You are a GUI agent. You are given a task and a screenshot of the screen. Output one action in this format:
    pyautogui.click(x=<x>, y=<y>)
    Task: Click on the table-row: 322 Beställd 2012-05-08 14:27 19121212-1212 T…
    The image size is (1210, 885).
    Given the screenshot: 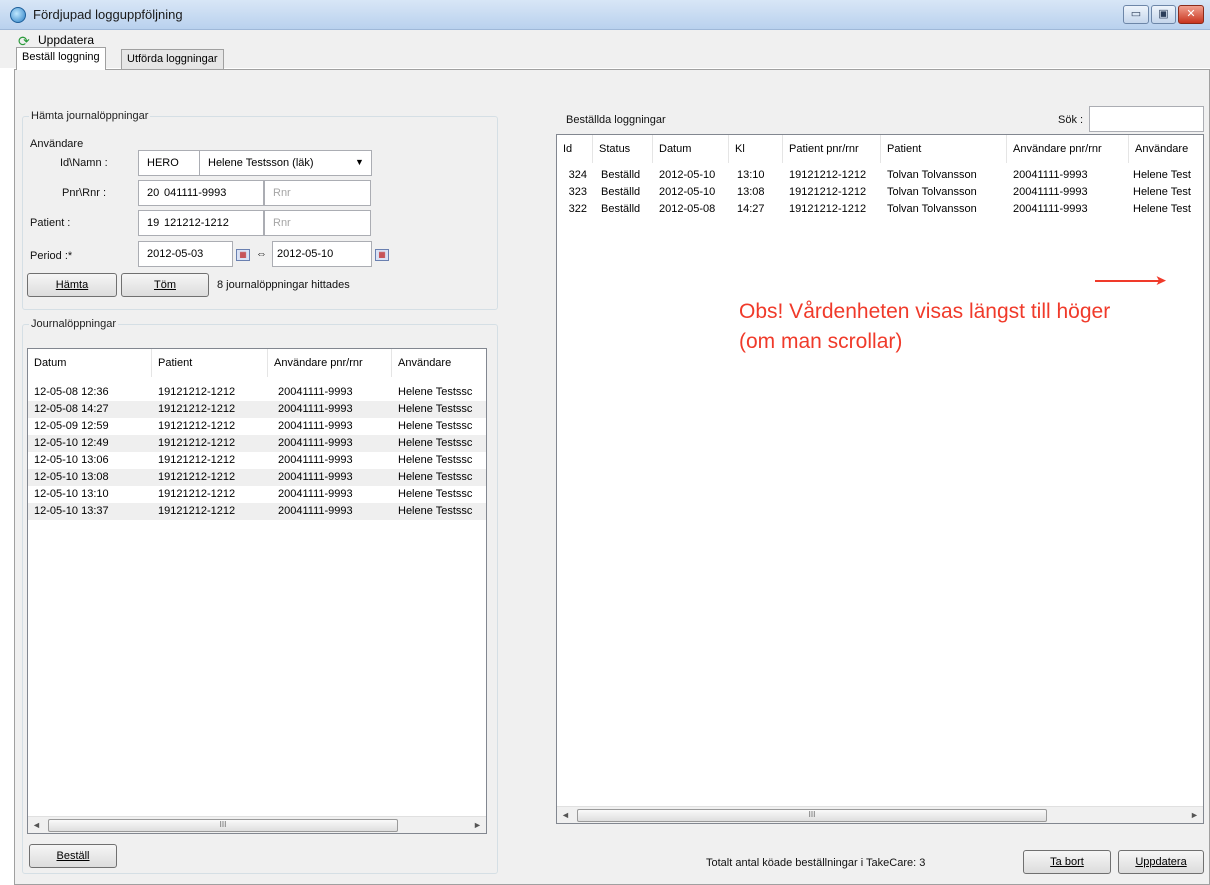 What is the action you would take?
    pyautogui.click(x=880, y=209)
    